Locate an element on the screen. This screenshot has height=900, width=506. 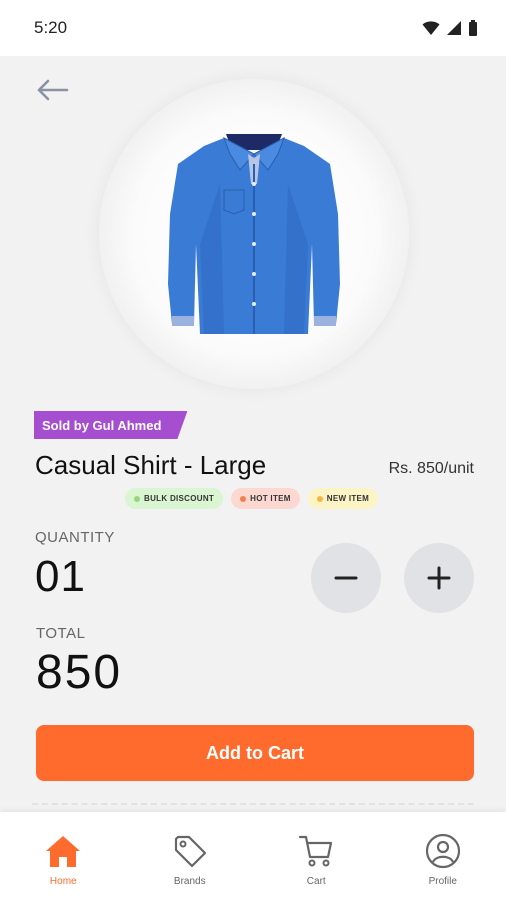
status-bar: 5:20 is located at coordinates (253, 28).